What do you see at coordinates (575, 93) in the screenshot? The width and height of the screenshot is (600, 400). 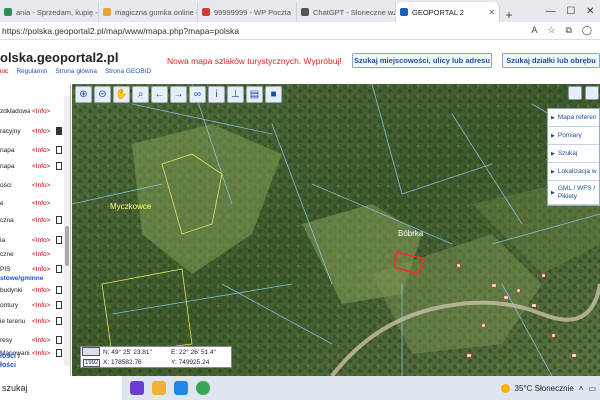 I see `layout-icon` at bounding box center [575, 93].